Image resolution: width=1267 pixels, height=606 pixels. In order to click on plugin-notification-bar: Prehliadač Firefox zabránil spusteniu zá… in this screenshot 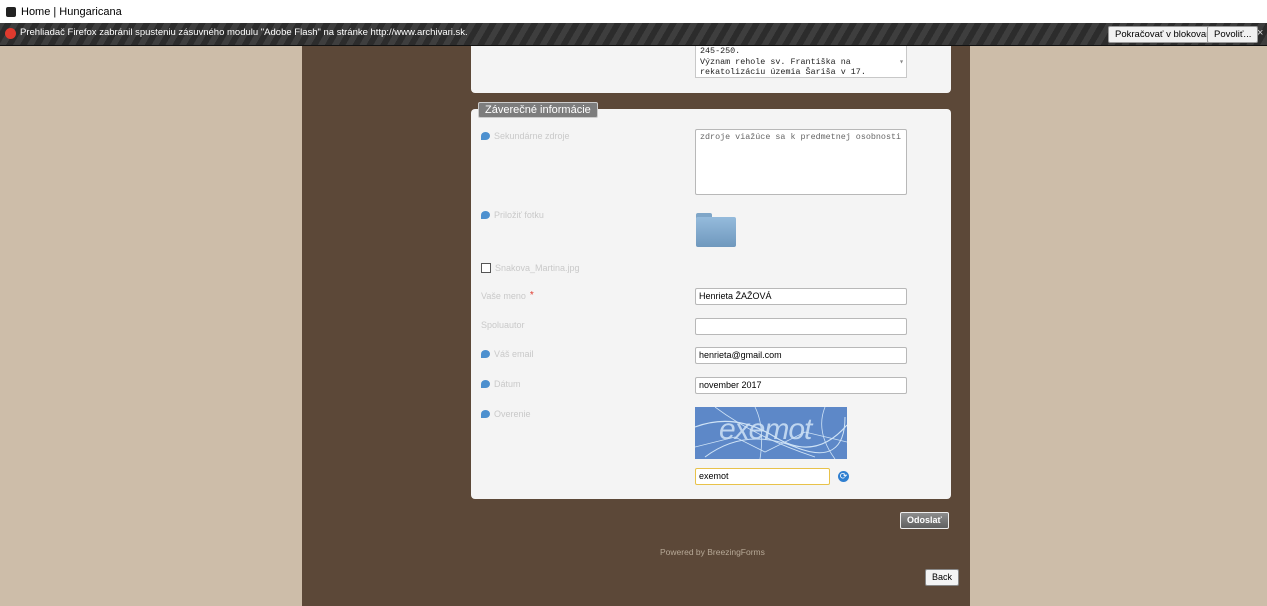, I will do `click(633, 34)`.